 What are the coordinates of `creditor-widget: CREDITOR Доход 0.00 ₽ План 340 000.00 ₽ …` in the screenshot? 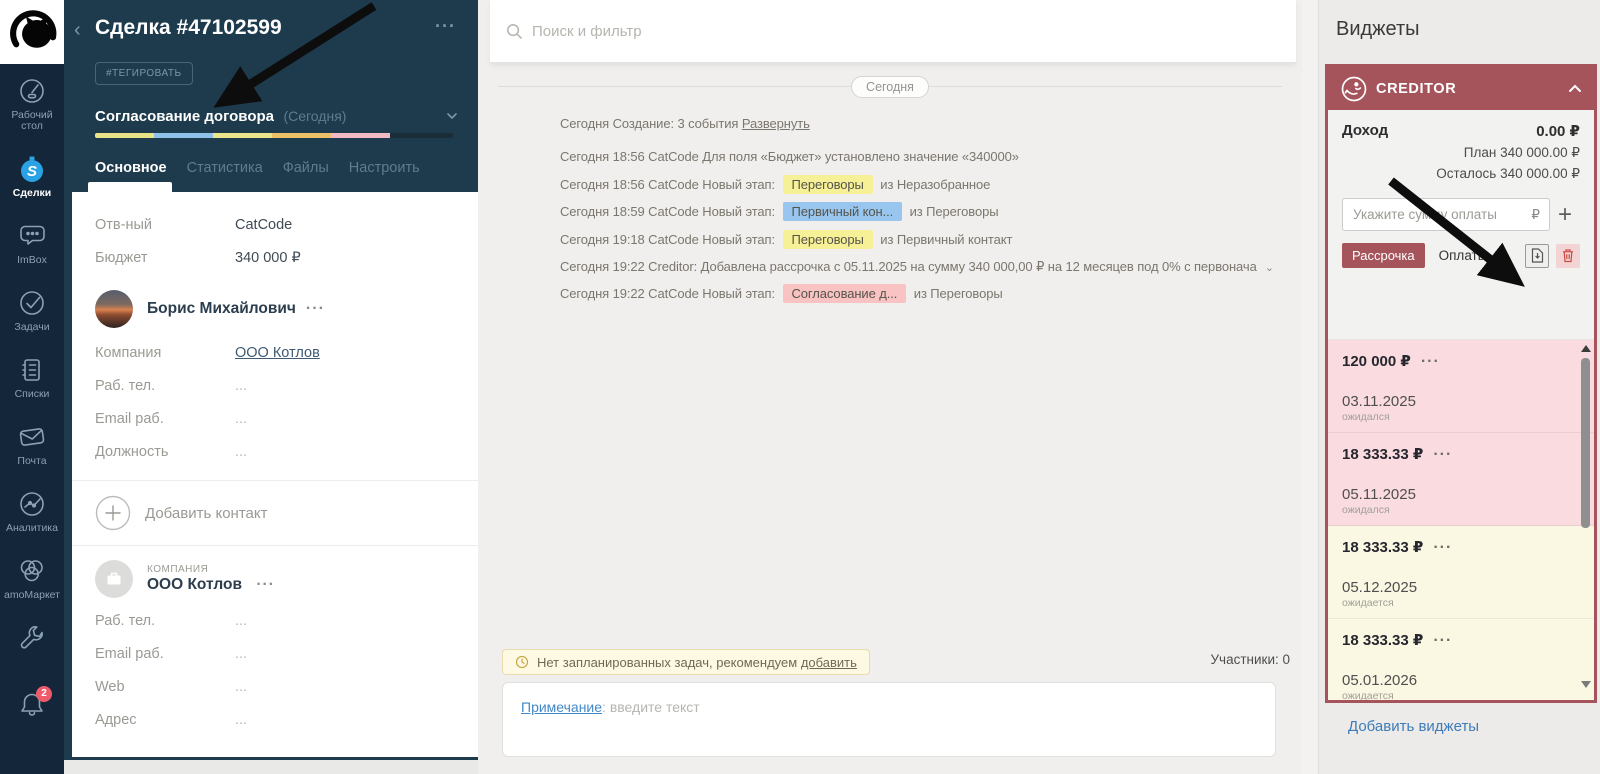 It's located at (1461, 383).